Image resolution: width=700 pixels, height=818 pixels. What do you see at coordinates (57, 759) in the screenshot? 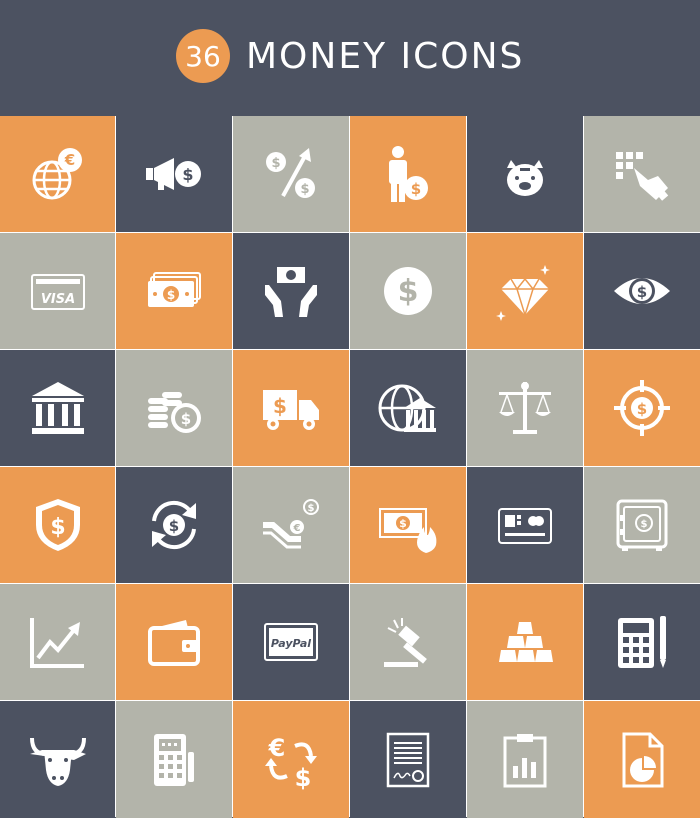
I see `bull-icon` at bounding box center [57, 759].